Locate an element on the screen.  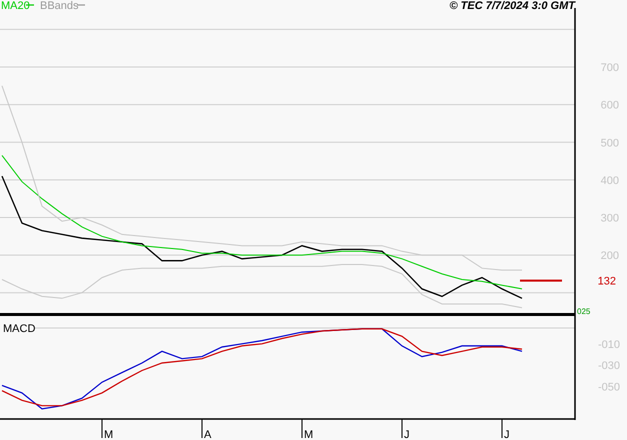
legend-label: BBands is located at coordinates (59, 6).